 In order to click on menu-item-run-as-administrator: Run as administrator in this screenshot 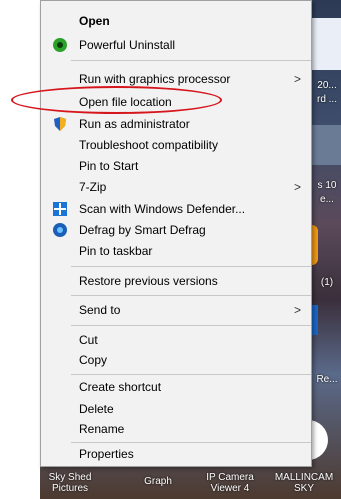, I will do `click(176, 124)`.